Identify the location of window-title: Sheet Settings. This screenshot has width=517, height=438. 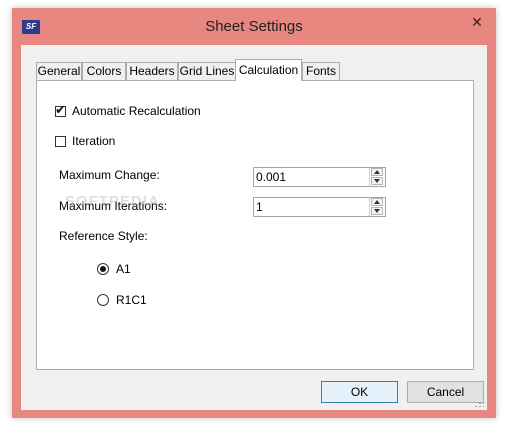
(254, 26).